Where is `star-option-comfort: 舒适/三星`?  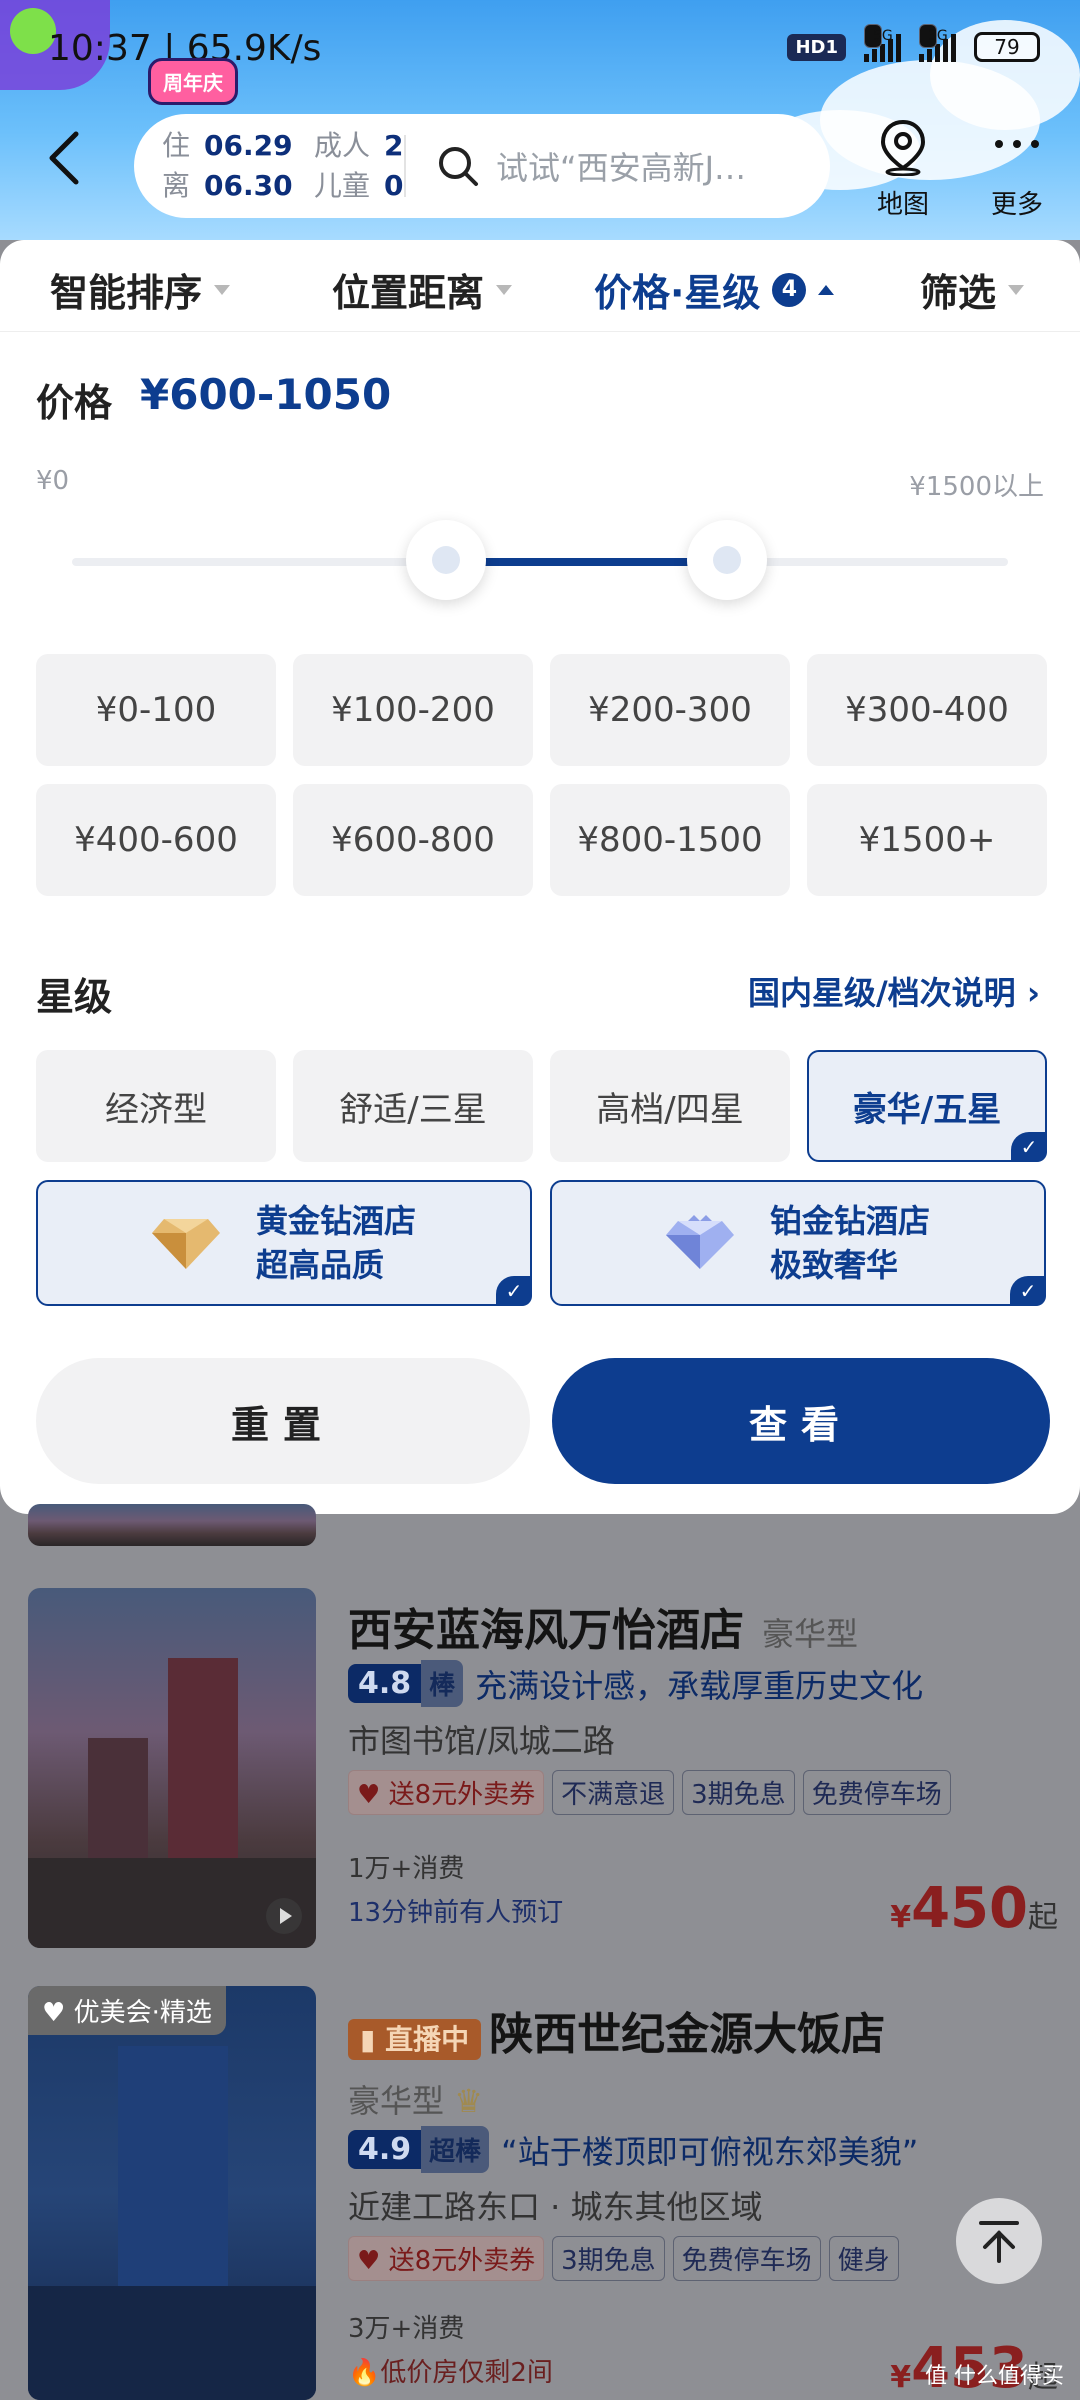 star-option-comfort: 舒适/三星 is located at coordinates (413, 1106).